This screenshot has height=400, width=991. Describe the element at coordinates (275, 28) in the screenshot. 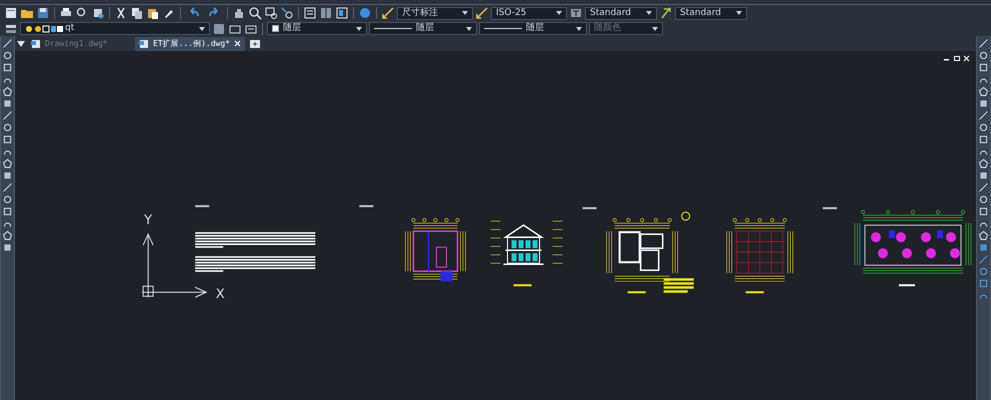

I see `color-swatch-icon` at that location.